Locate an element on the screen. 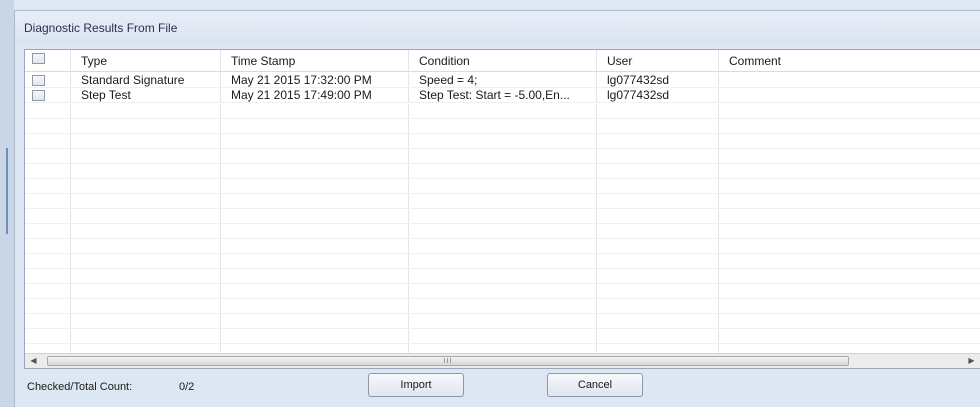 The height and width of the screenshot is (407, 980). window-edge is located at coordinates (7, 203).